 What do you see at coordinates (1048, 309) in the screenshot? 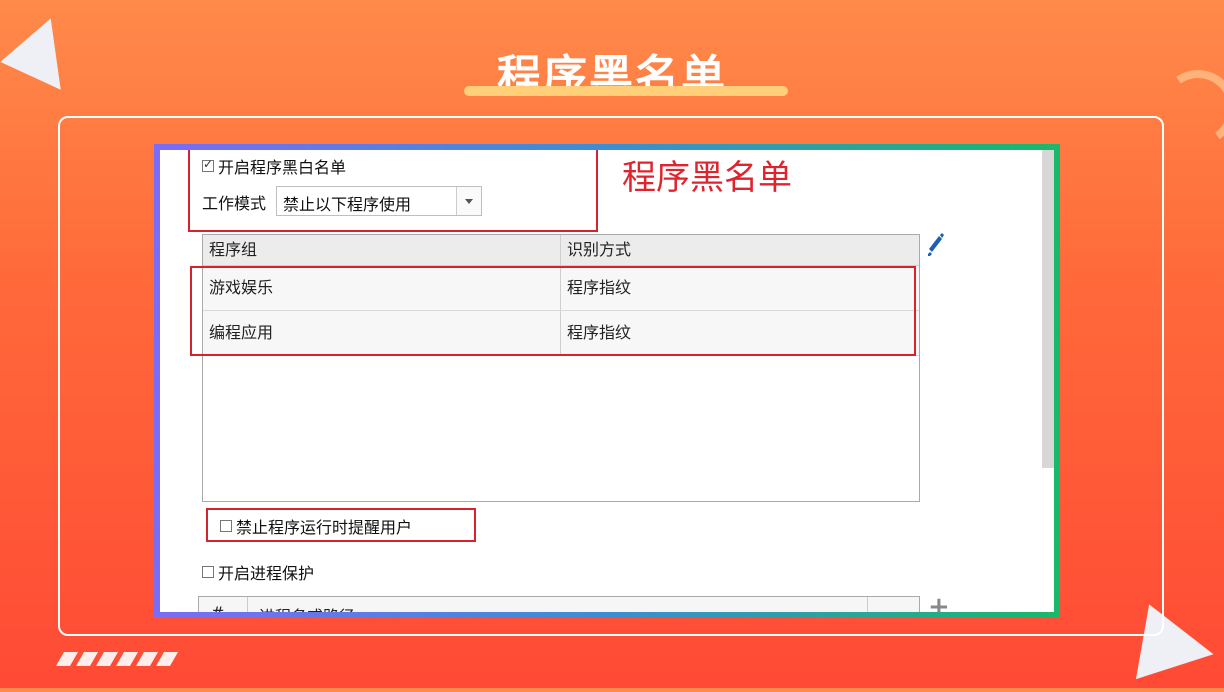
I see `vertical-scrollbar` at bounding box center [1048, 309].